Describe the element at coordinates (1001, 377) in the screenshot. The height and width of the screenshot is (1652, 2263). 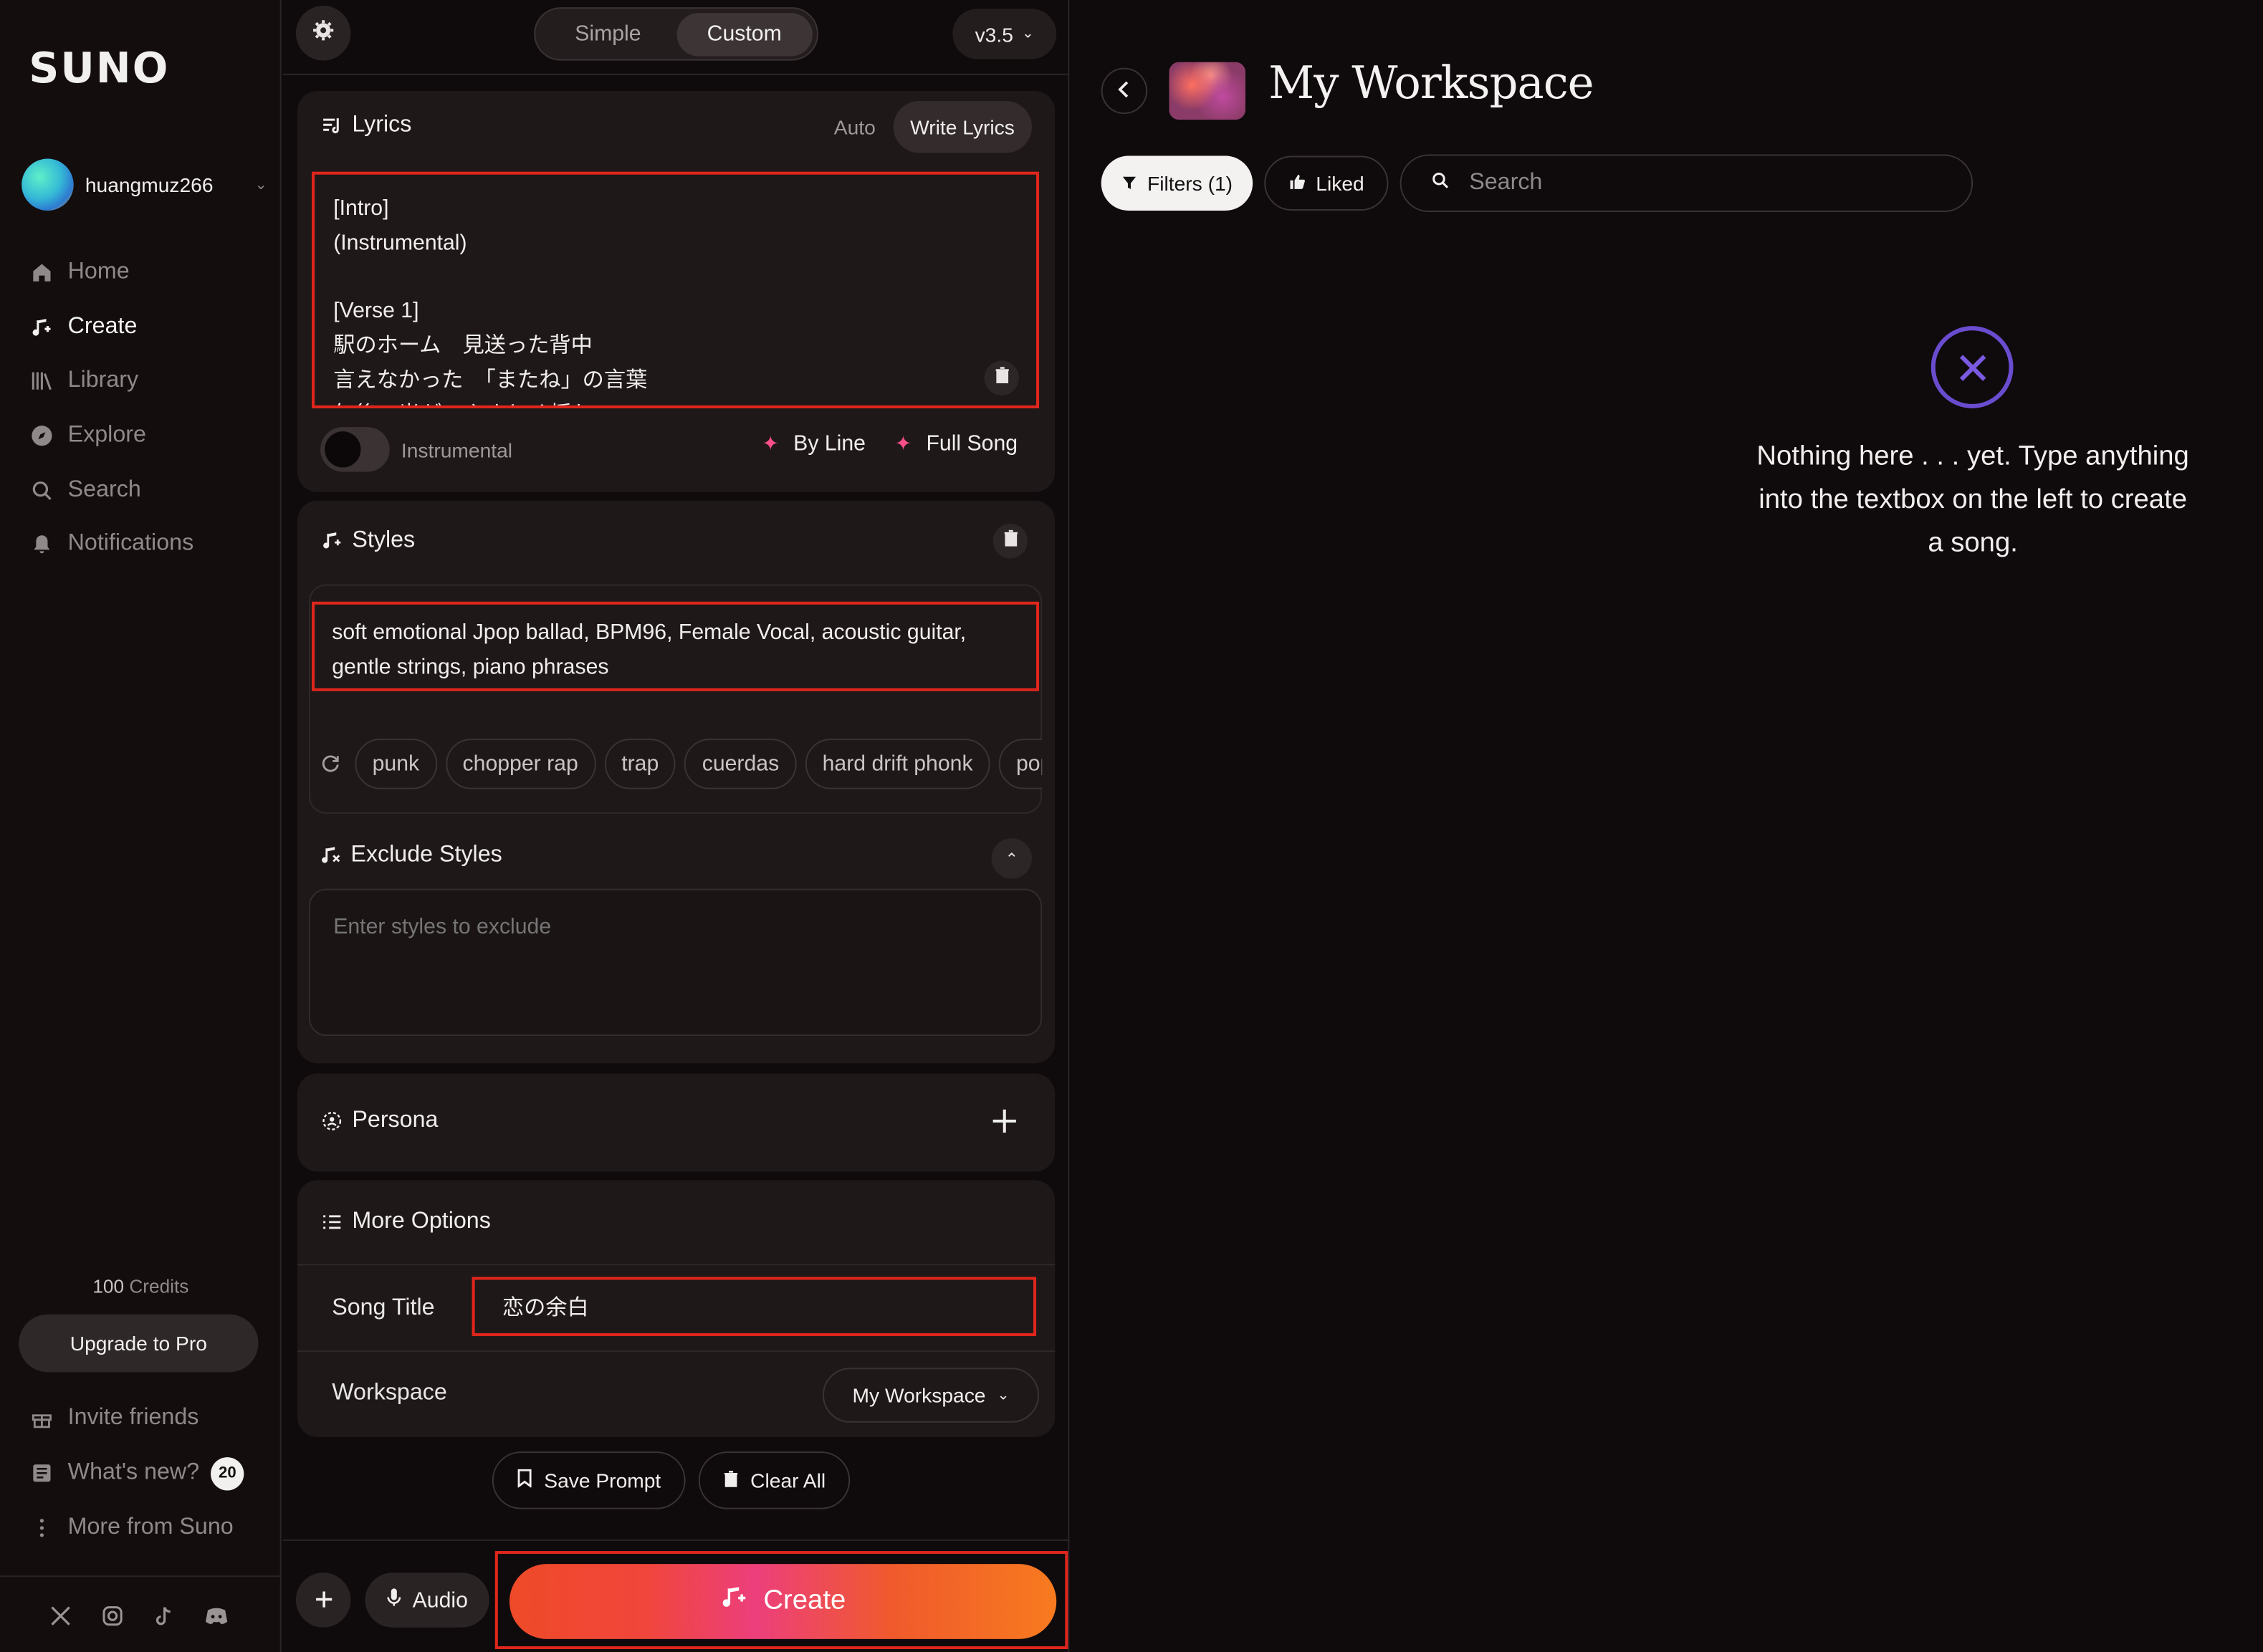
I see `clear-lyrics-button` at that location.